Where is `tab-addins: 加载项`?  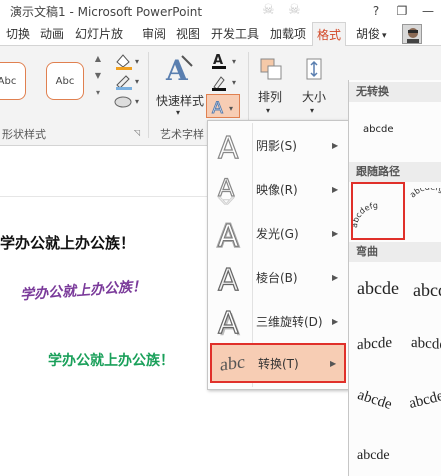 tab-addins: 加载项 is located at coordinates (288, 34).